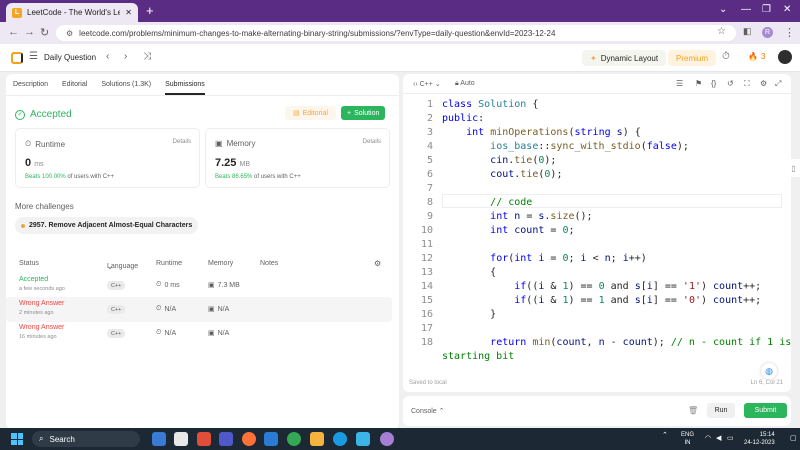 Image resolution: width=800 pixels, height=450 pixels. Describe the element at coordinates (793, 438) in the screenshot. I see `notification-icon: ▢` at that location.